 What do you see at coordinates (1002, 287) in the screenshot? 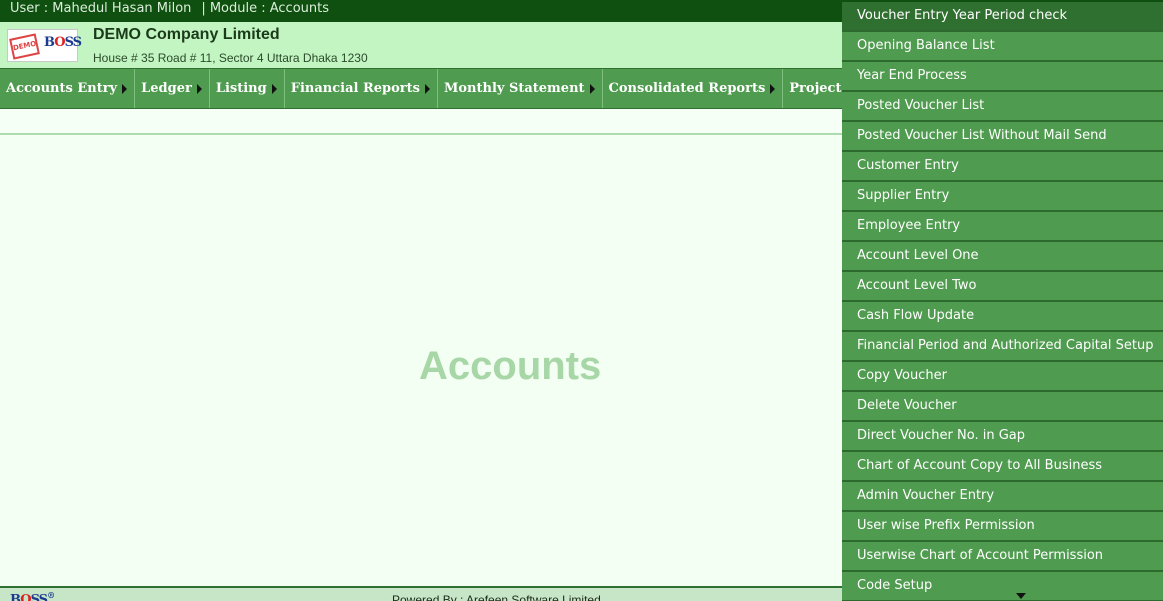
I see `menu-item-account-level-two: Account Level Two` at bounding box center [1002, 287].